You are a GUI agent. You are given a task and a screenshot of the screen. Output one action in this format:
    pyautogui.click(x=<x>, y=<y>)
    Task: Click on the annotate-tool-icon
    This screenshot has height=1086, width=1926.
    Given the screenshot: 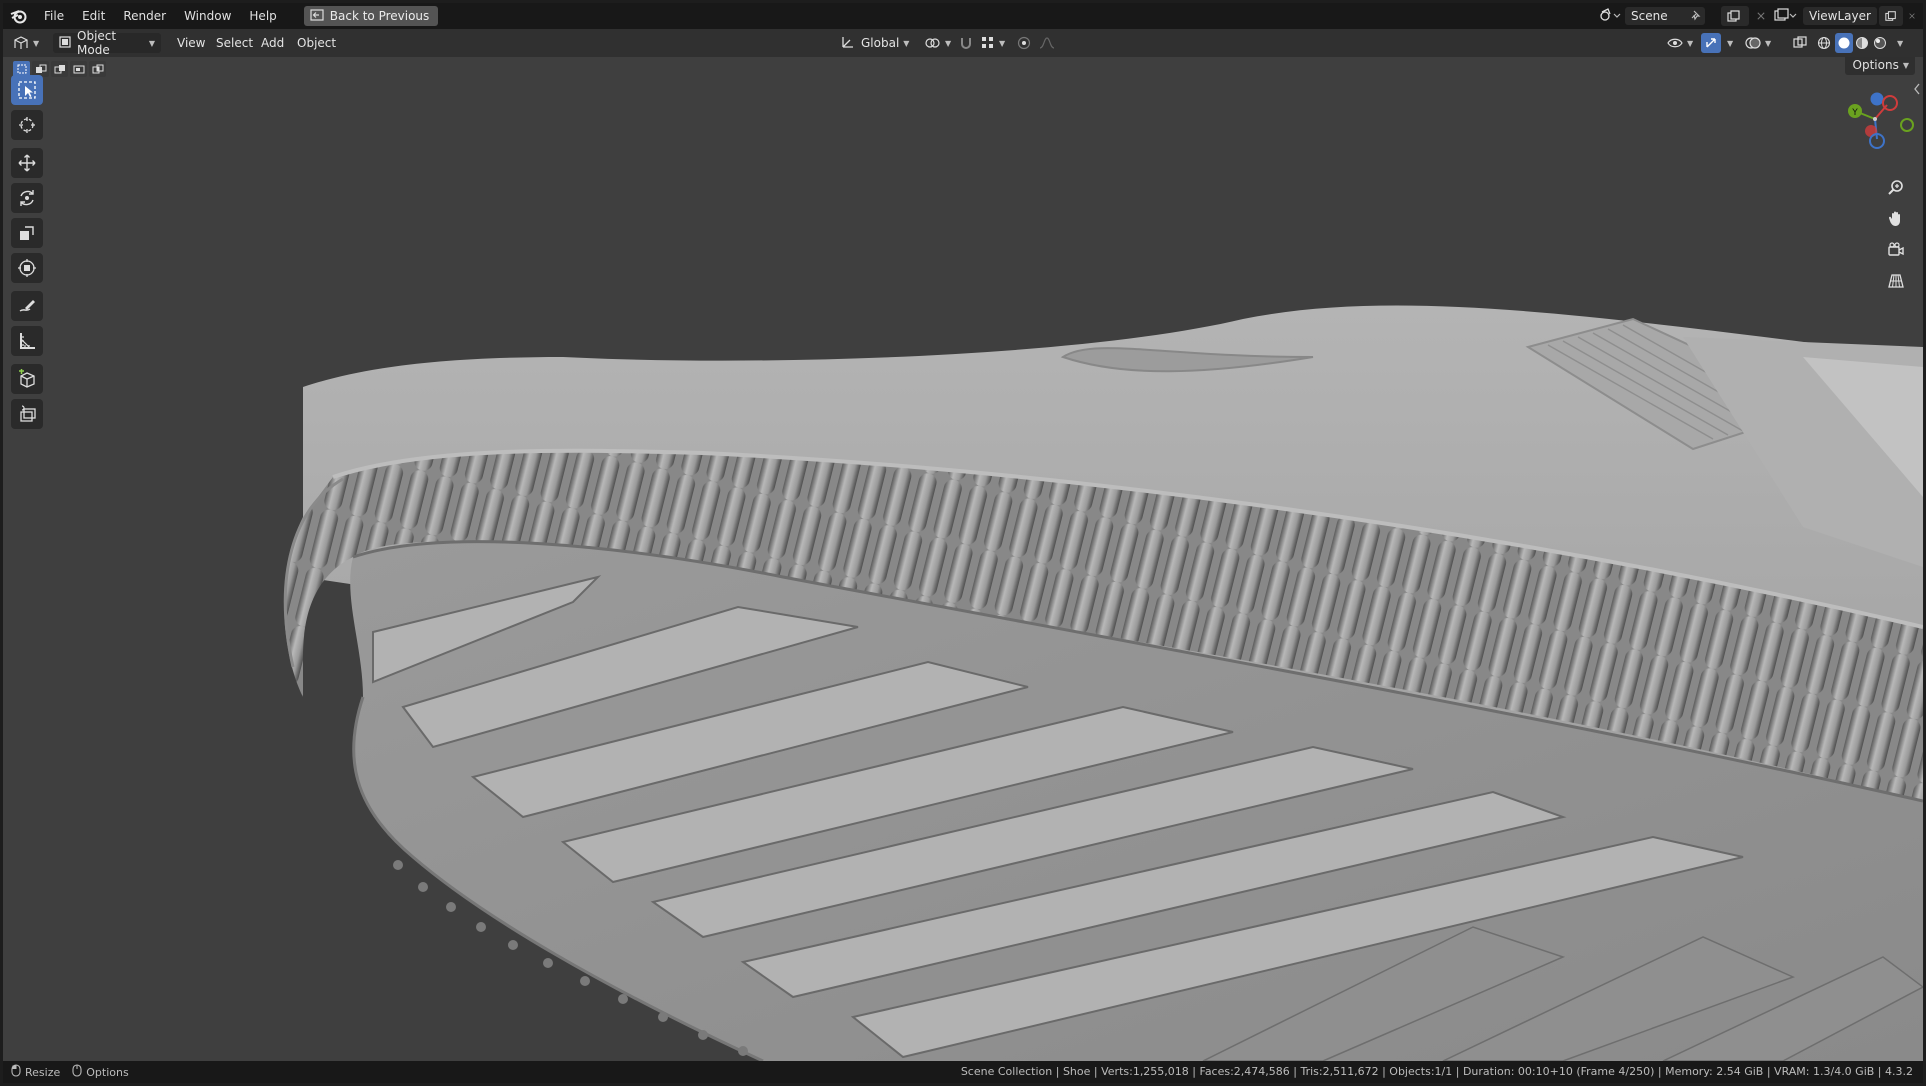 What is the action you would take?
    pyautogui.click(x=27, y=306)
    